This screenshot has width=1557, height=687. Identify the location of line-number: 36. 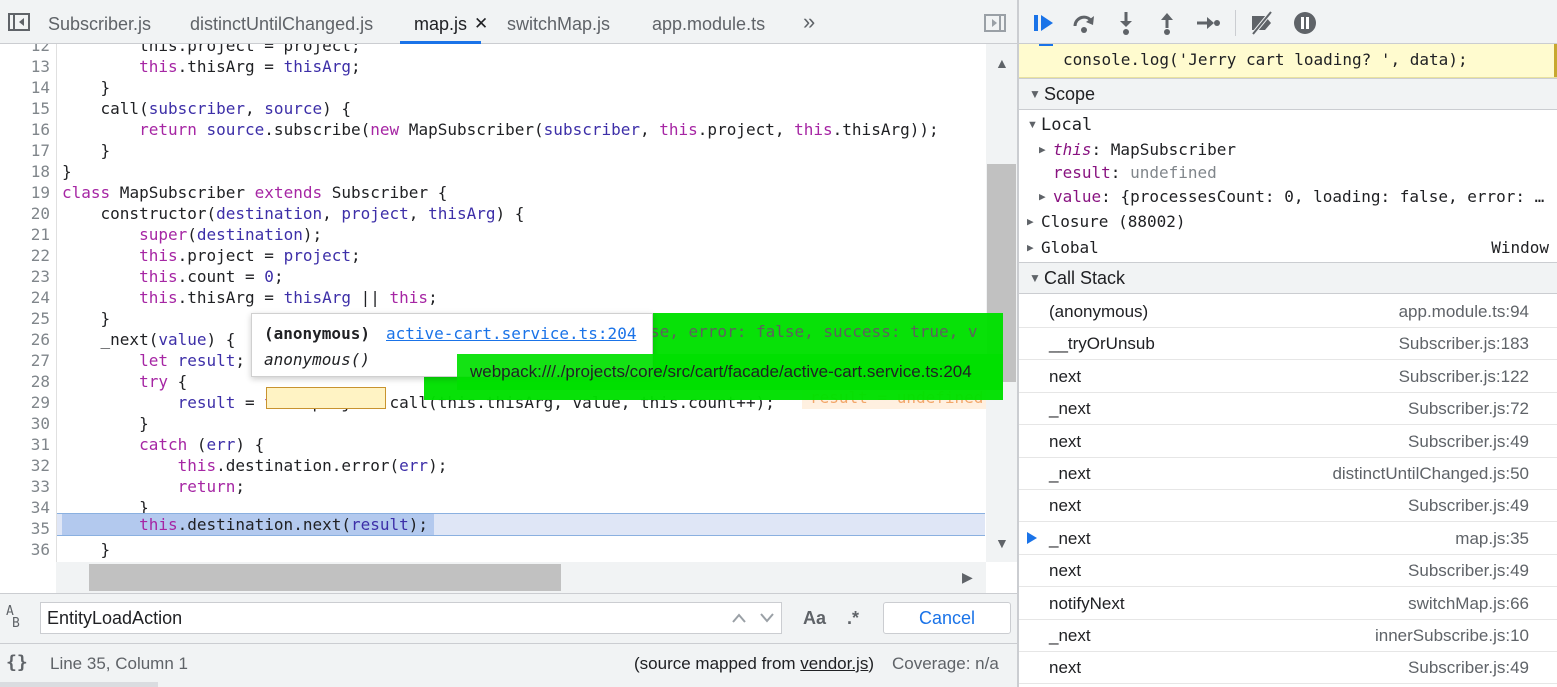
(25, 549).